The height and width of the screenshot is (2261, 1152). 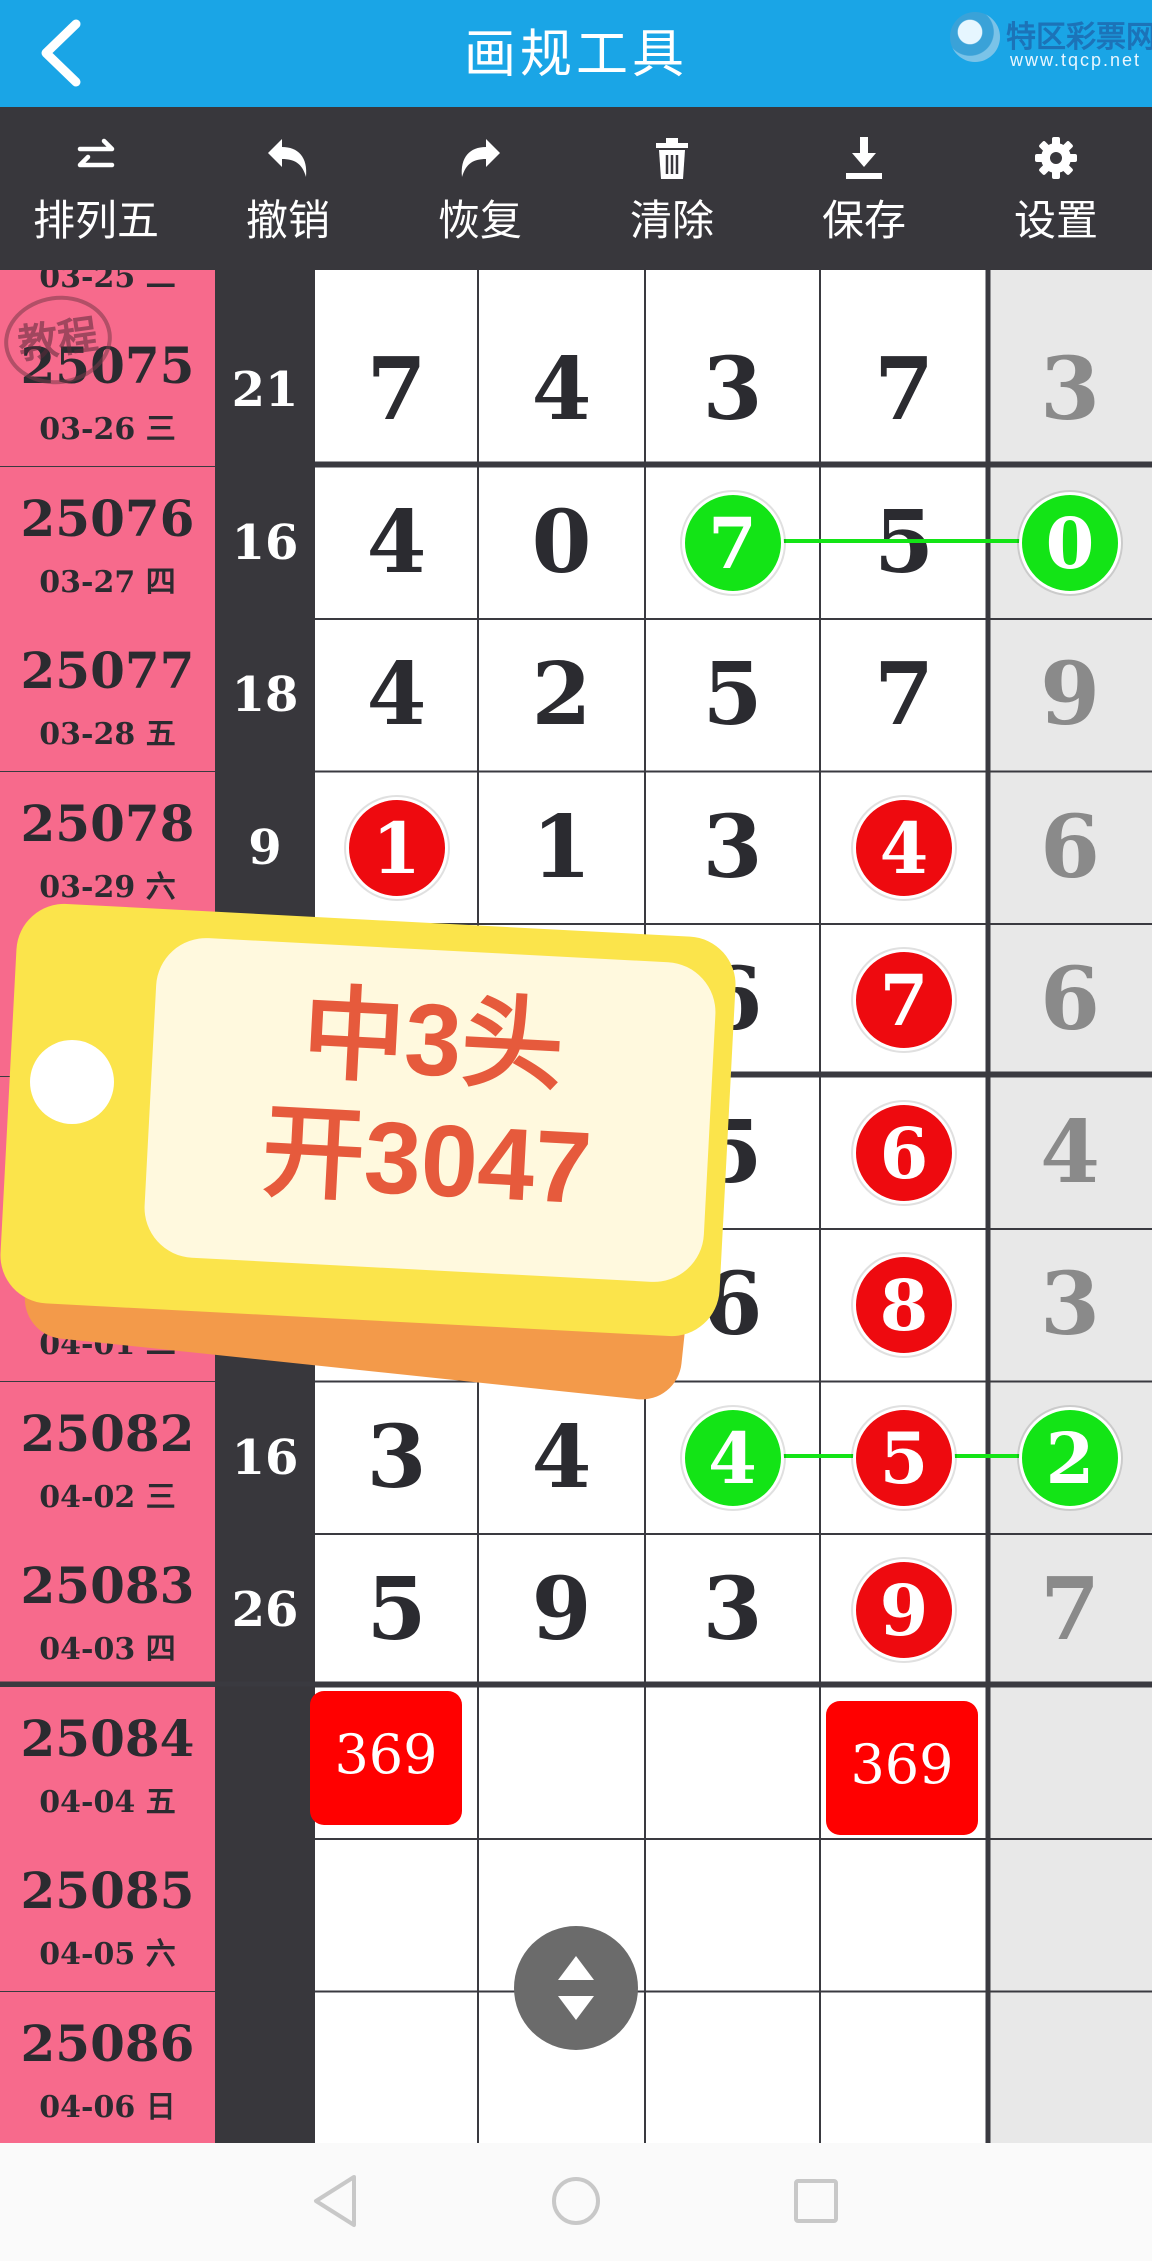 What do you see at coordinates (904, 1610) in the screenshot?
I see `red-ball-marker: 9` at bounding box center [904, 1610].